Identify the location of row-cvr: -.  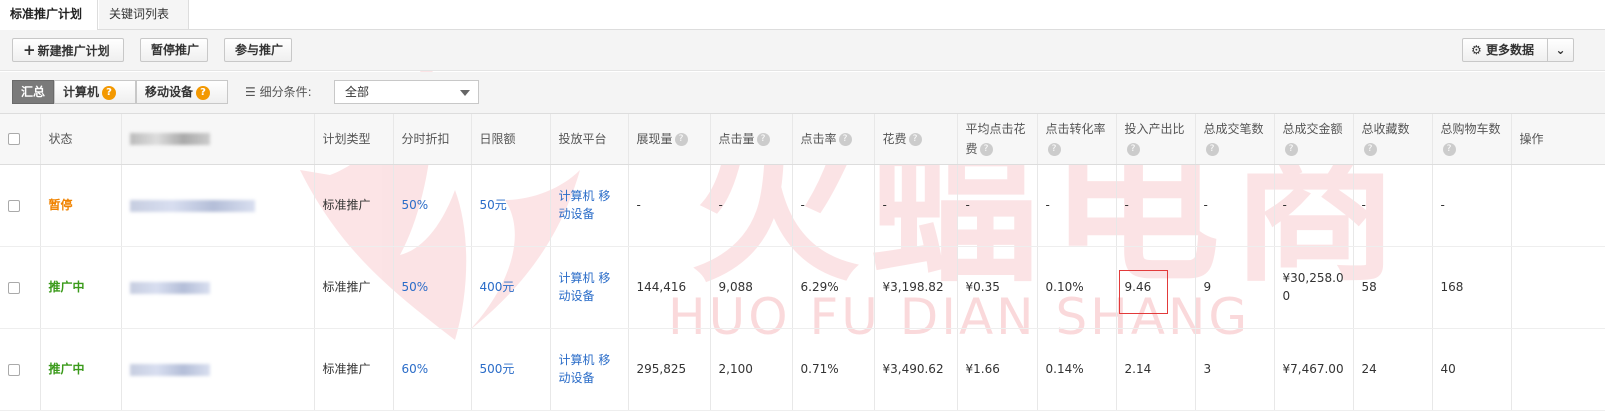
(1077, 205).